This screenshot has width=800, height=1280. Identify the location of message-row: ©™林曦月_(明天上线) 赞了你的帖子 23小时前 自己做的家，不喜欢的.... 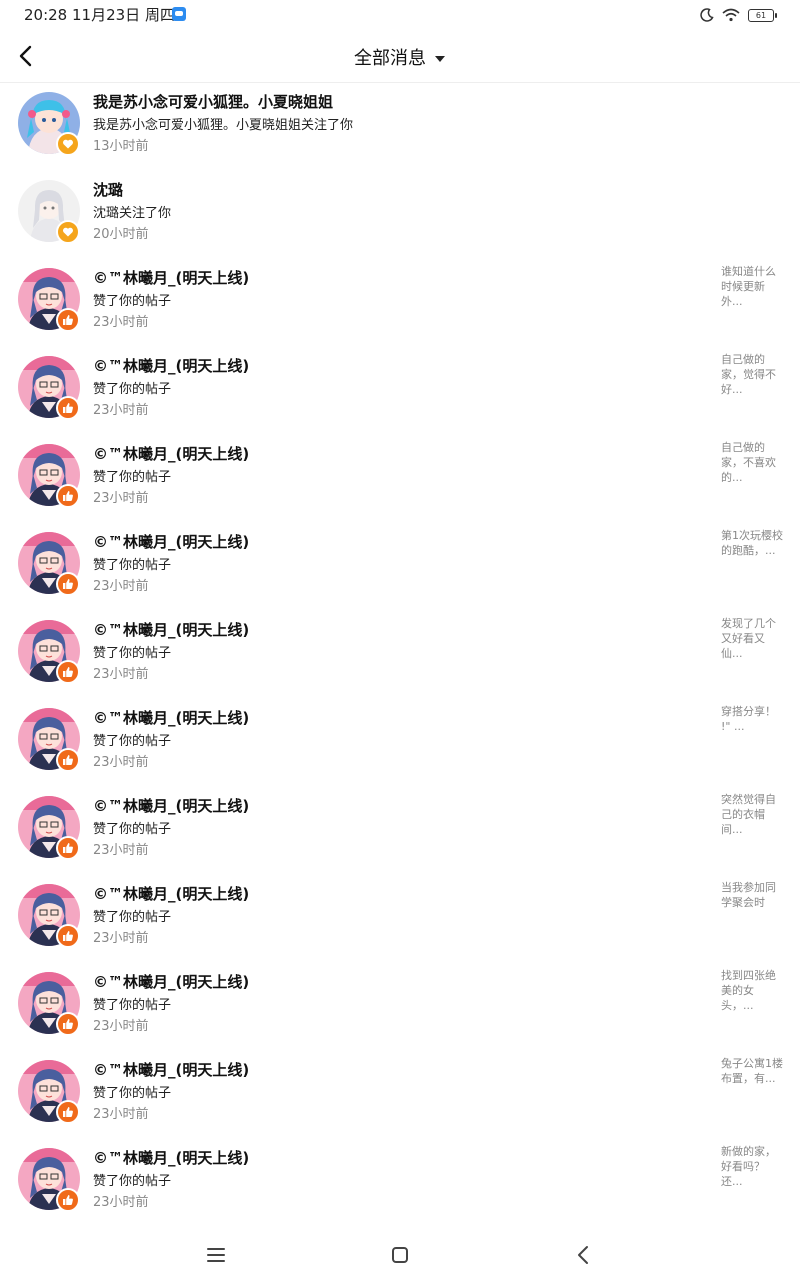
(400, 482).